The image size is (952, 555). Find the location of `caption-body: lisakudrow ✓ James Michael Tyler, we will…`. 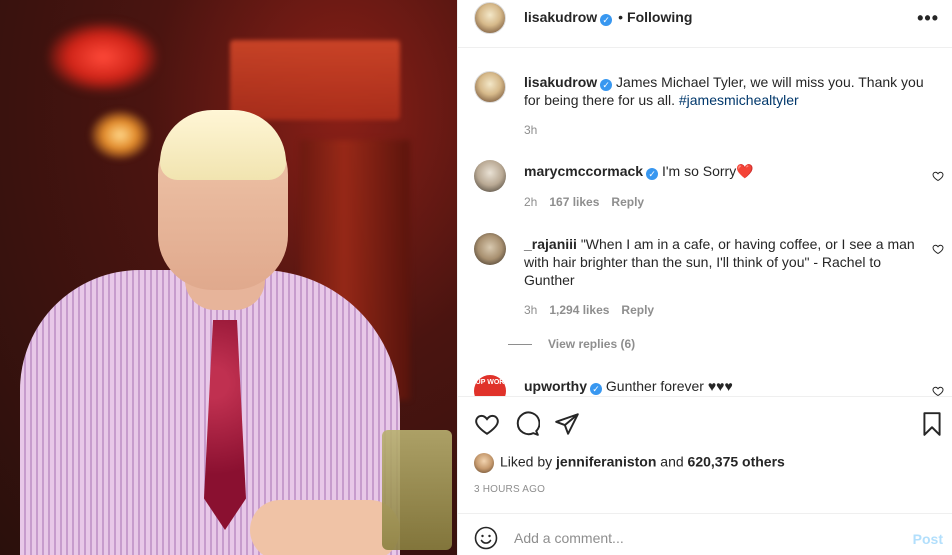

caption-body: lisakudrow ✓ James Michael Tyler, we will… is located at coordinates (726, 91).